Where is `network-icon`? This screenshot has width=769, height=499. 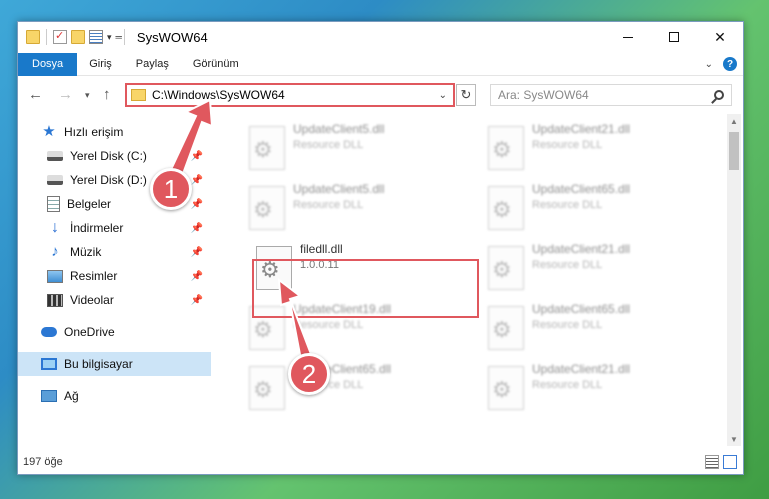 network-icon is located at coordinates (49, 396).